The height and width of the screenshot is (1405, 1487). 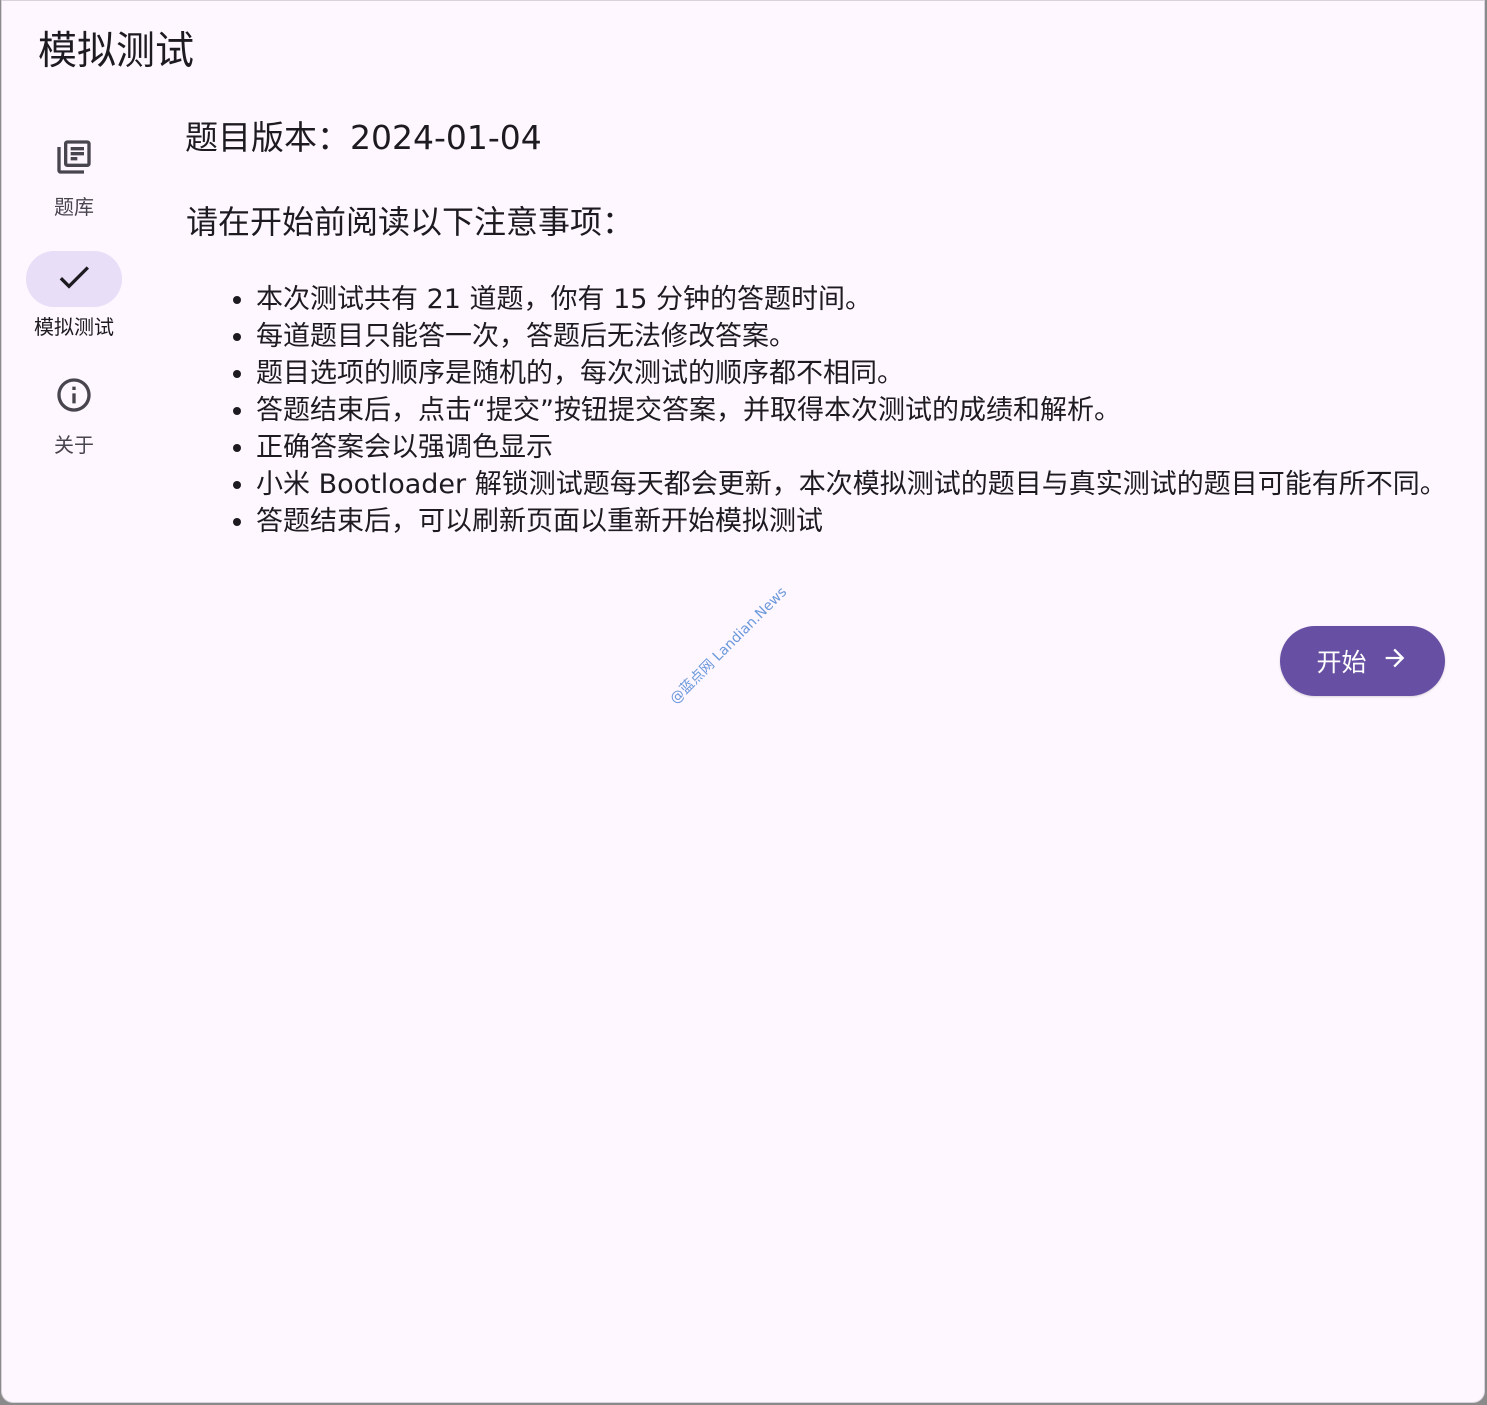 I want to click on library-books-icon, so click(x=74, y=159).